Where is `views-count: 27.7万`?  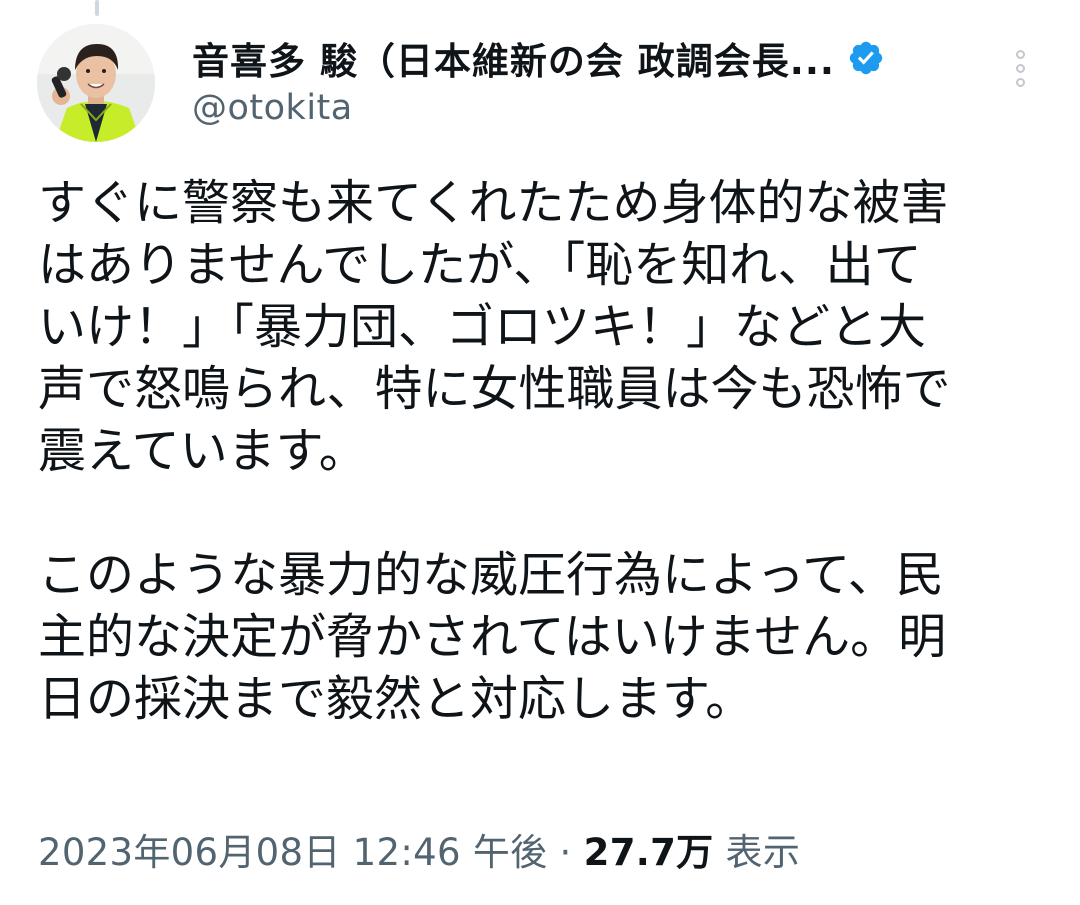 views-count: 27.7万 is located at coordinates (649, 852).